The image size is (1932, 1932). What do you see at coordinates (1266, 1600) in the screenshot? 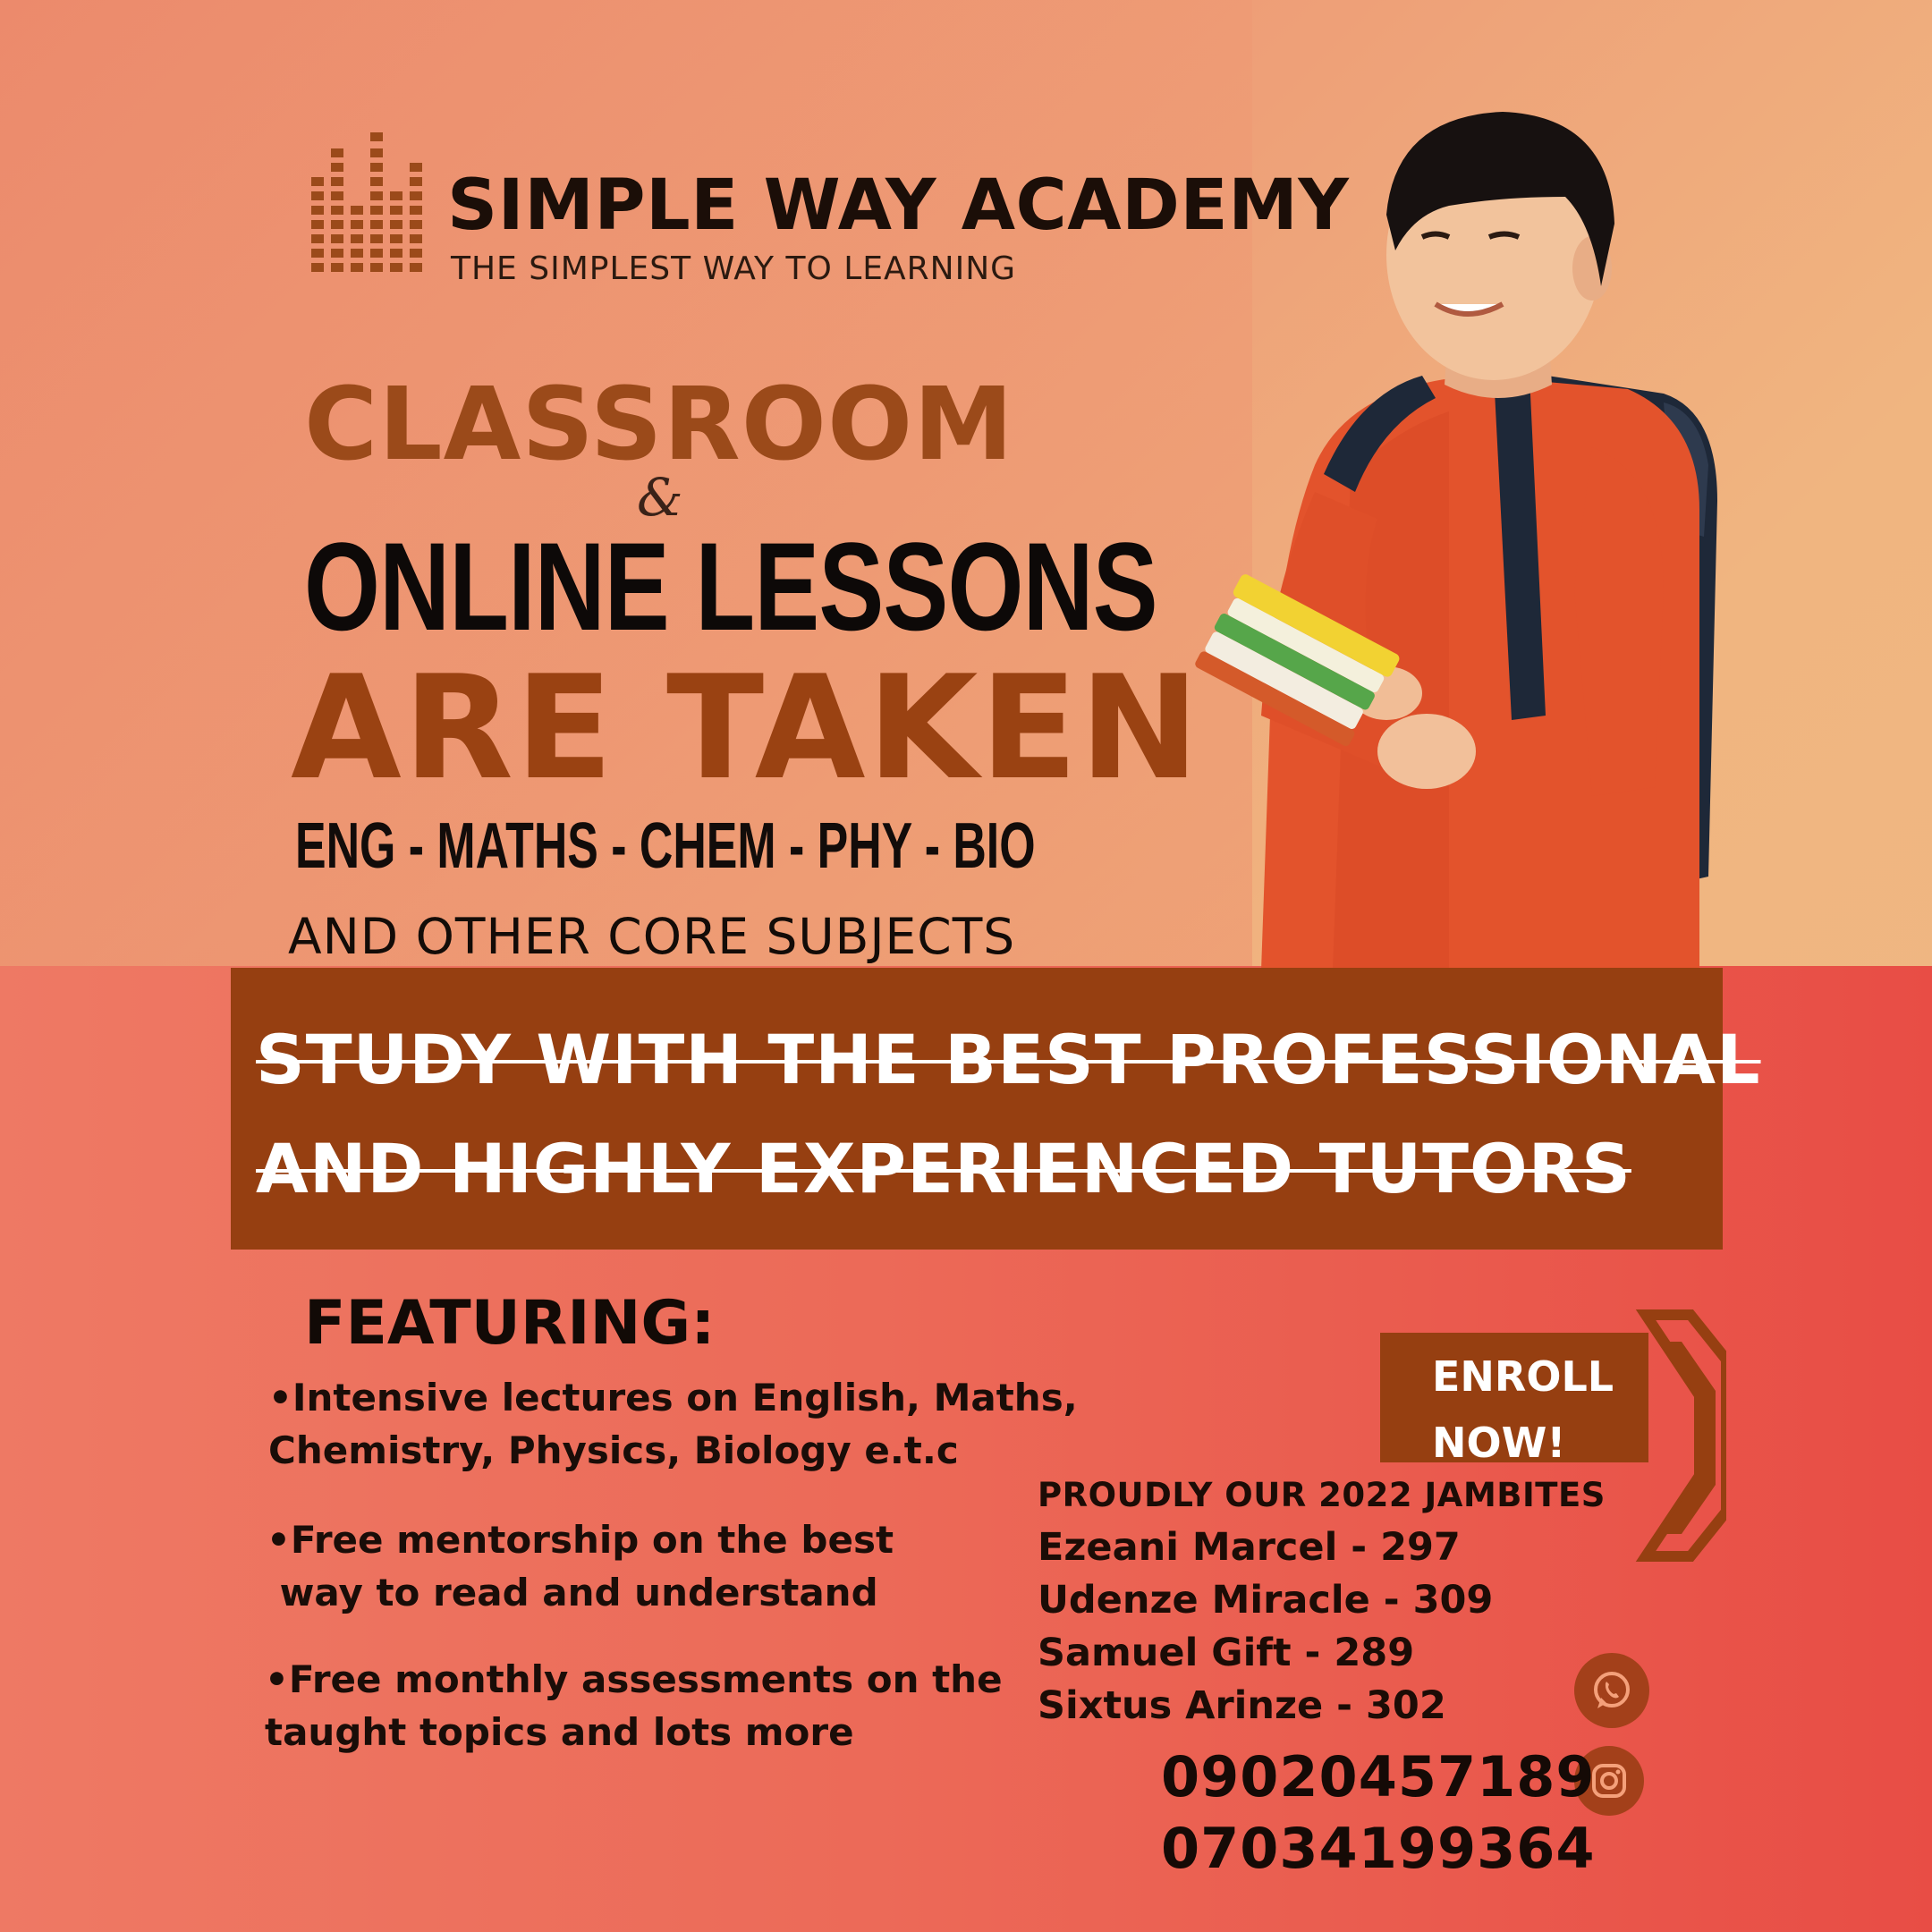
I see `jambite-entry: Udenze Miracle - 309` at bounding box center [1266, 1600].